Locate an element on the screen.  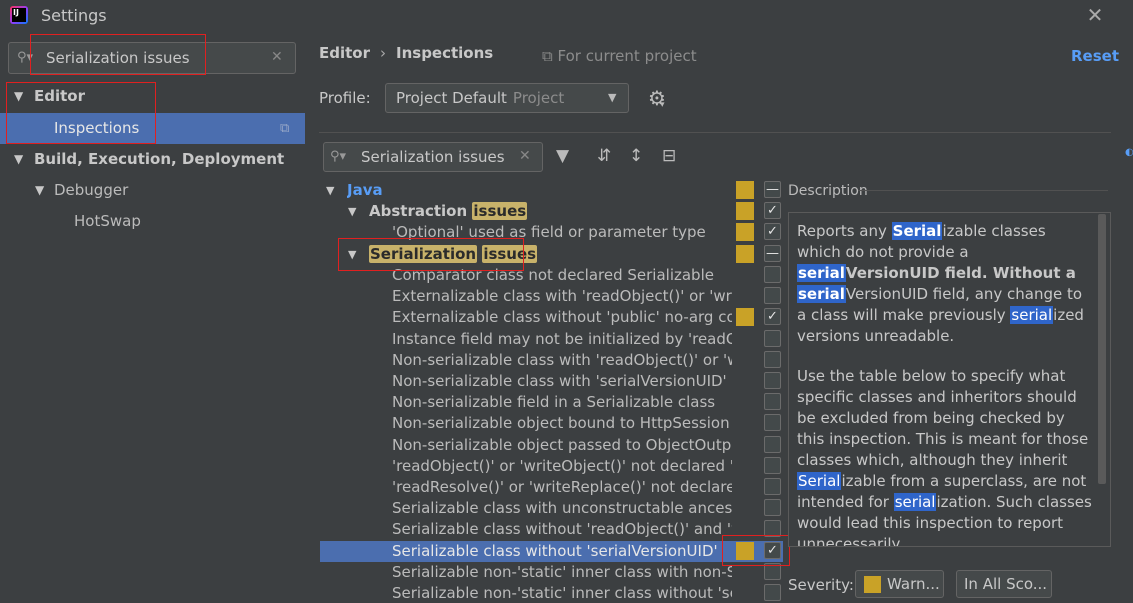
sidebar-item-debugger: ▼ Debugger is located at coordinates (152, 190).